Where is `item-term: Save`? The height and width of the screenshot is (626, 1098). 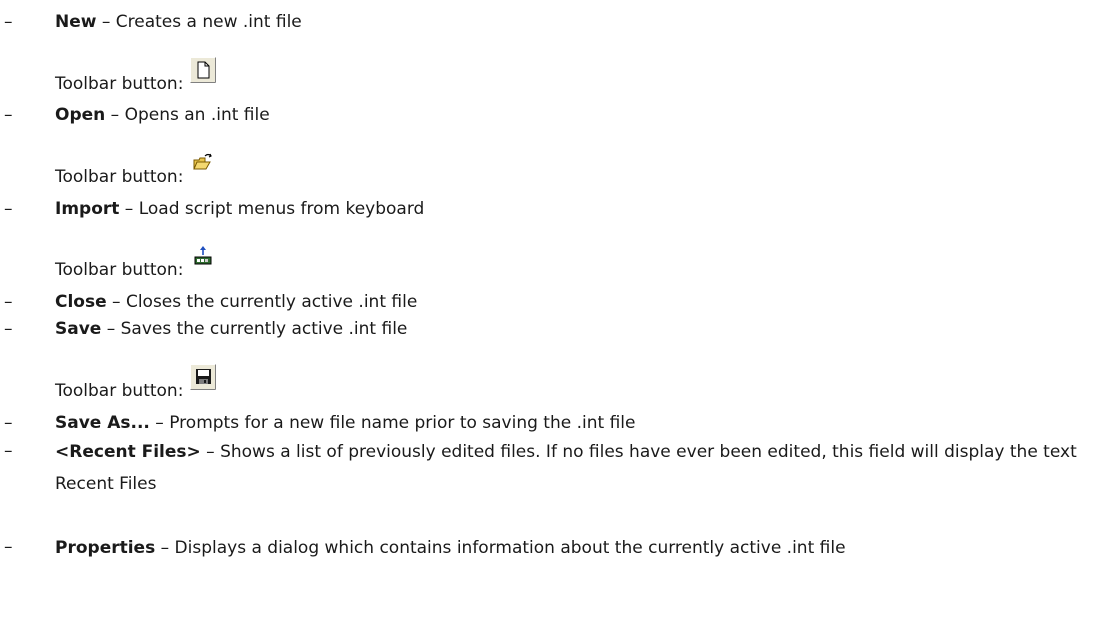
item-term: Save is located at coordinates (78, 329).